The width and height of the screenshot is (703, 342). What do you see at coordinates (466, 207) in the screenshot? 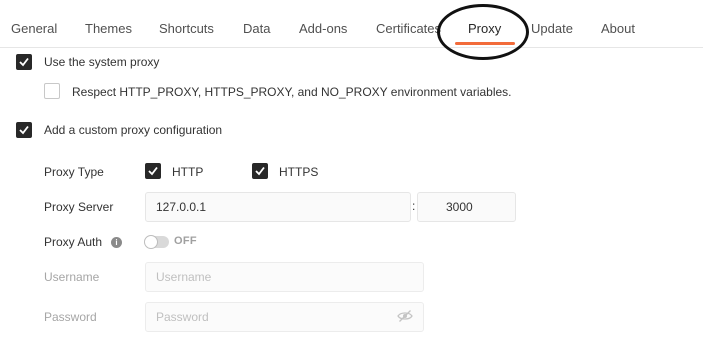
I see `proxy-server-port-input: 3000` at bounding box center [466, 207].